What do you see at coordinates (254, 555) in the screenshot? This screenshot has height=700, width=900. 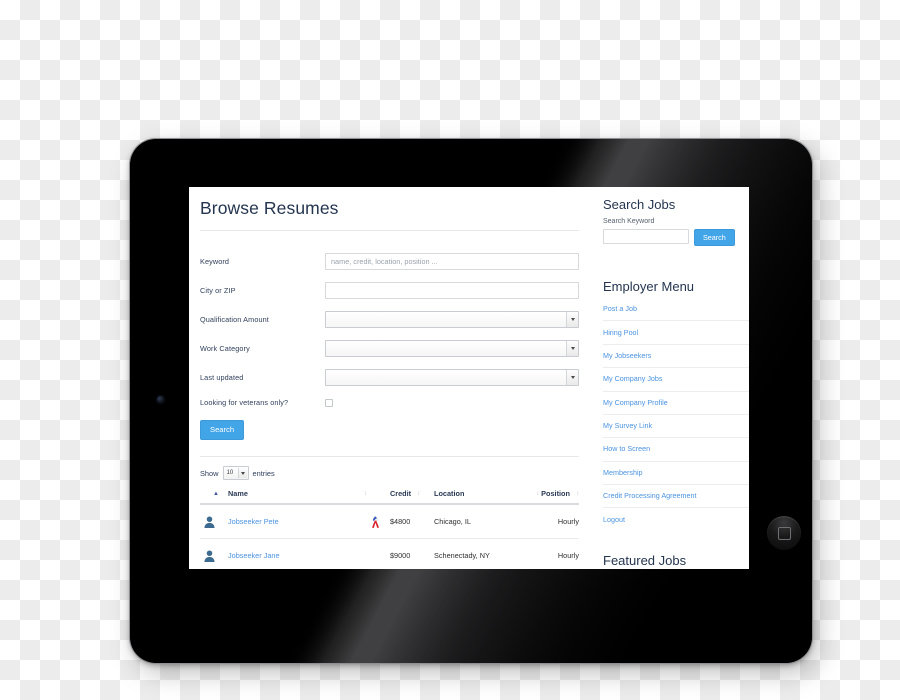 I see `jobseeker-name-link: Jobseeker Jane` at bounding box center [254, 555].